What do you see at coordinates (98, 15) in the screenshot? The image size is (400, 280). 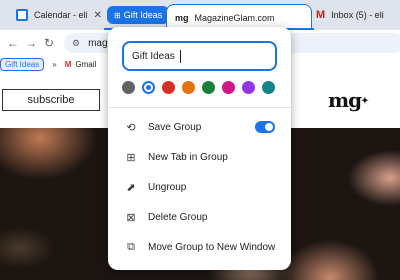 I see `close-icon: ✕` at bounding box center [98, 15].